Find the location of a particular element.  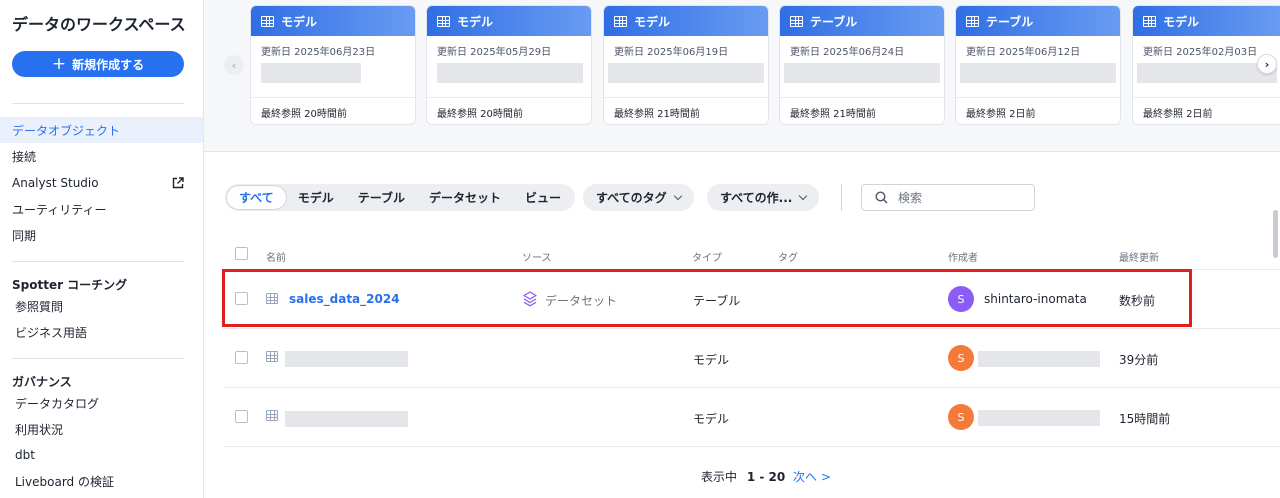

chevron-left-icon: ‹ is located at coordinates (234, 65).